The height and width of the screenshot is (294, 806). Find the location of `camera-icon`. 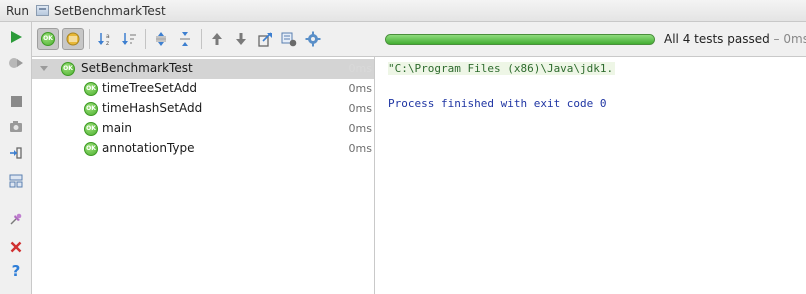

camera-icon is located at coordinates (16, 126).